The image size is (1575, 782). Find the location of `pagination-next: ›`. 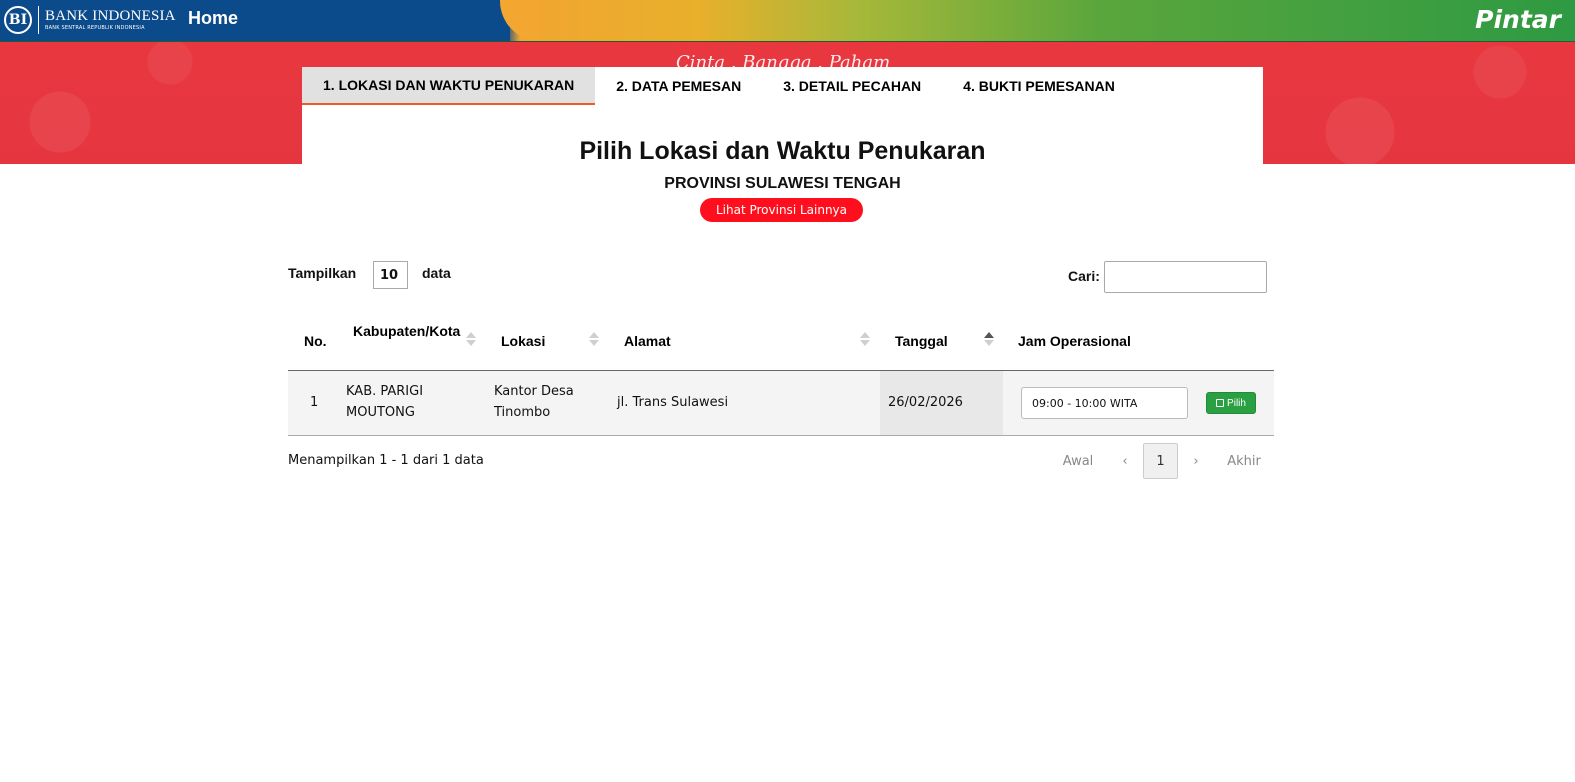

pagination-next: › is located at coordinates (1196, 461).